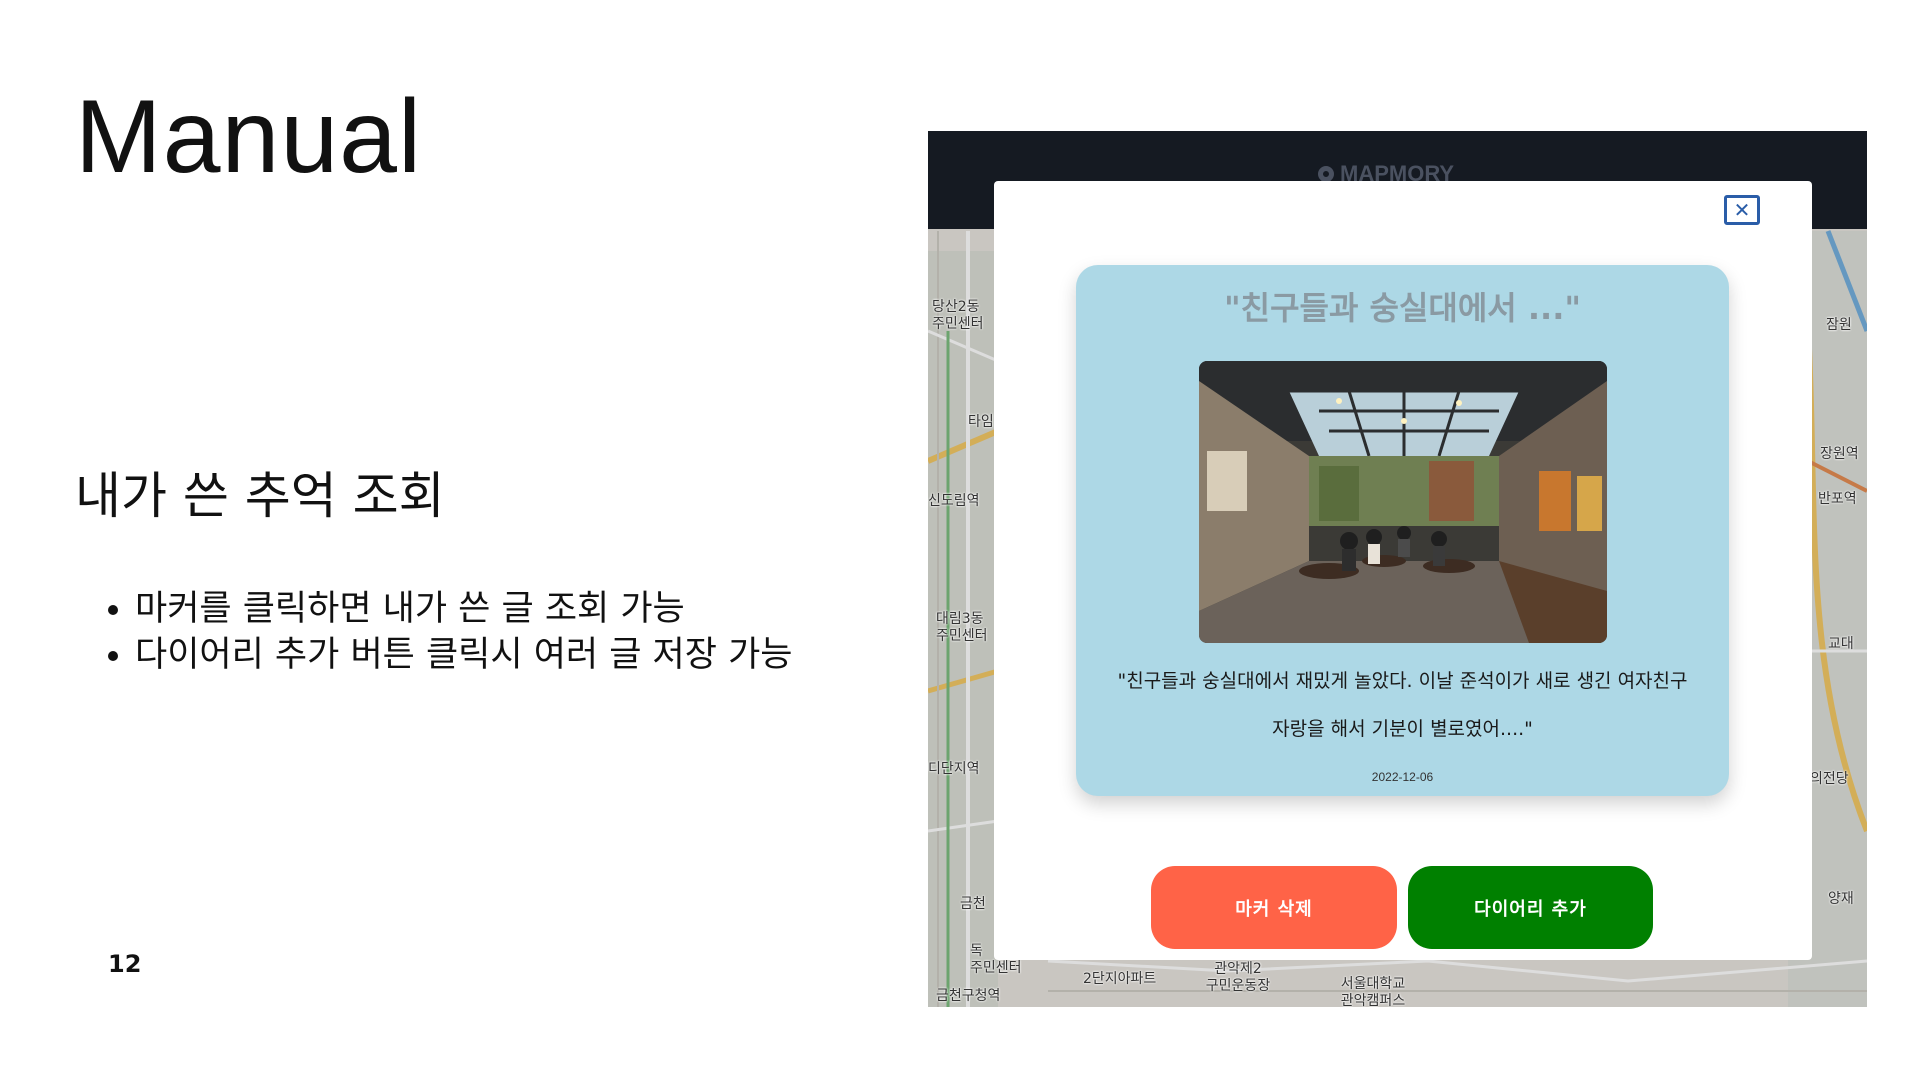 Image resolution: width=1920 pixels, height=1080 pixels. What do you see at coordinates (1402, 777) in the screenshot?
I see `diary-date: 2022-12-06` at bounding box center [1402, 777].